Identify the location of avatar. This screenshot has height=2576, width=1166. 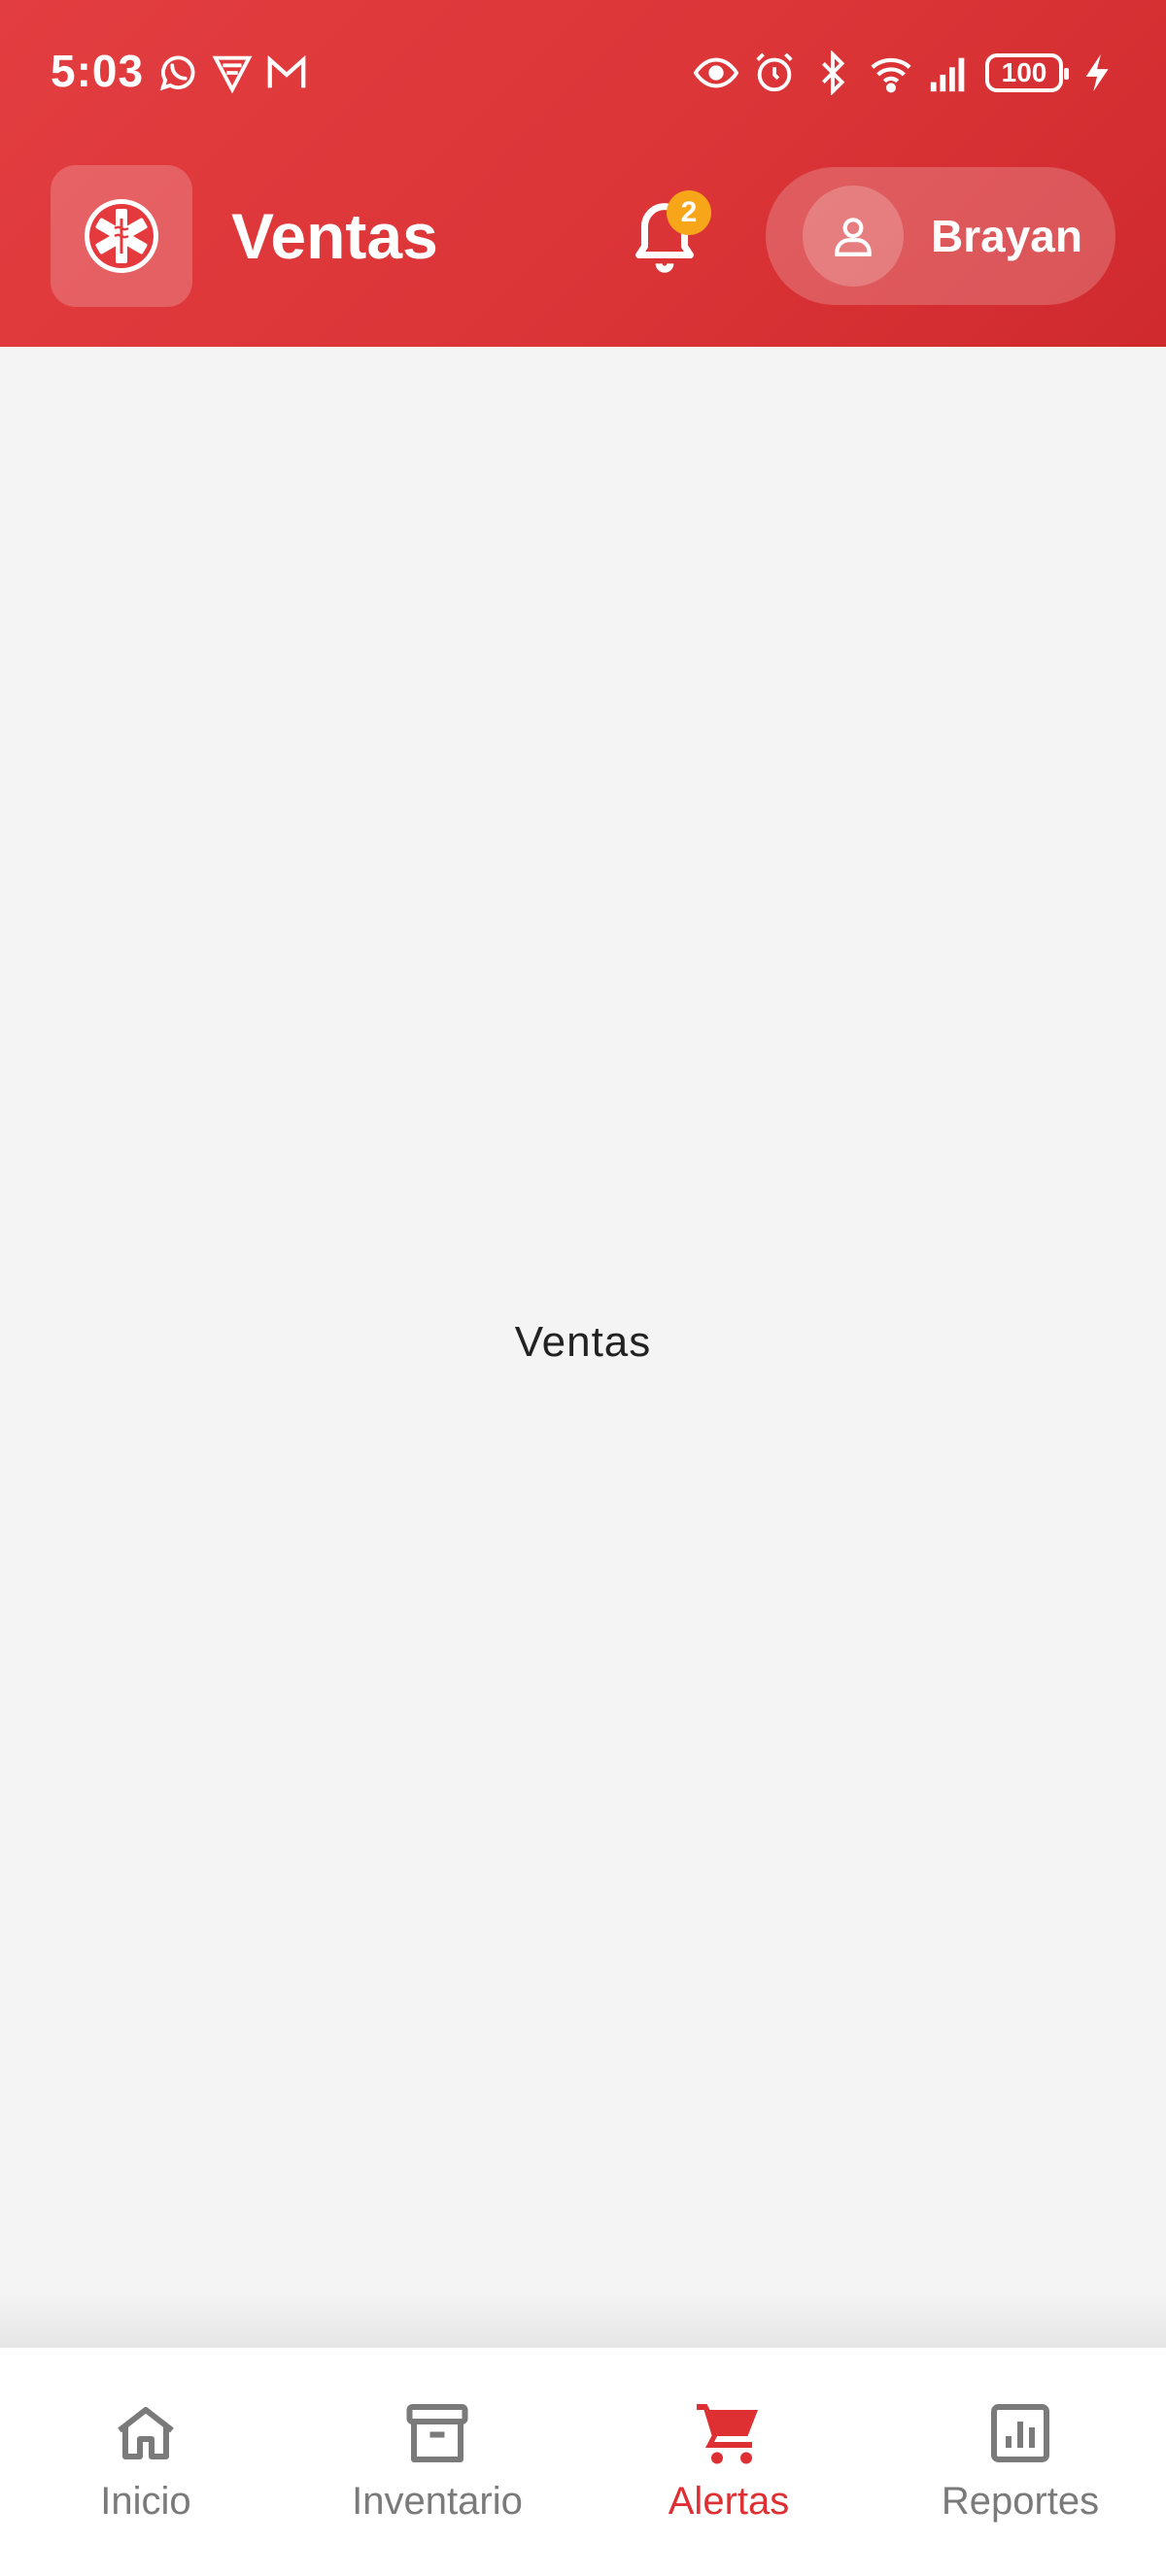
(853, 236).